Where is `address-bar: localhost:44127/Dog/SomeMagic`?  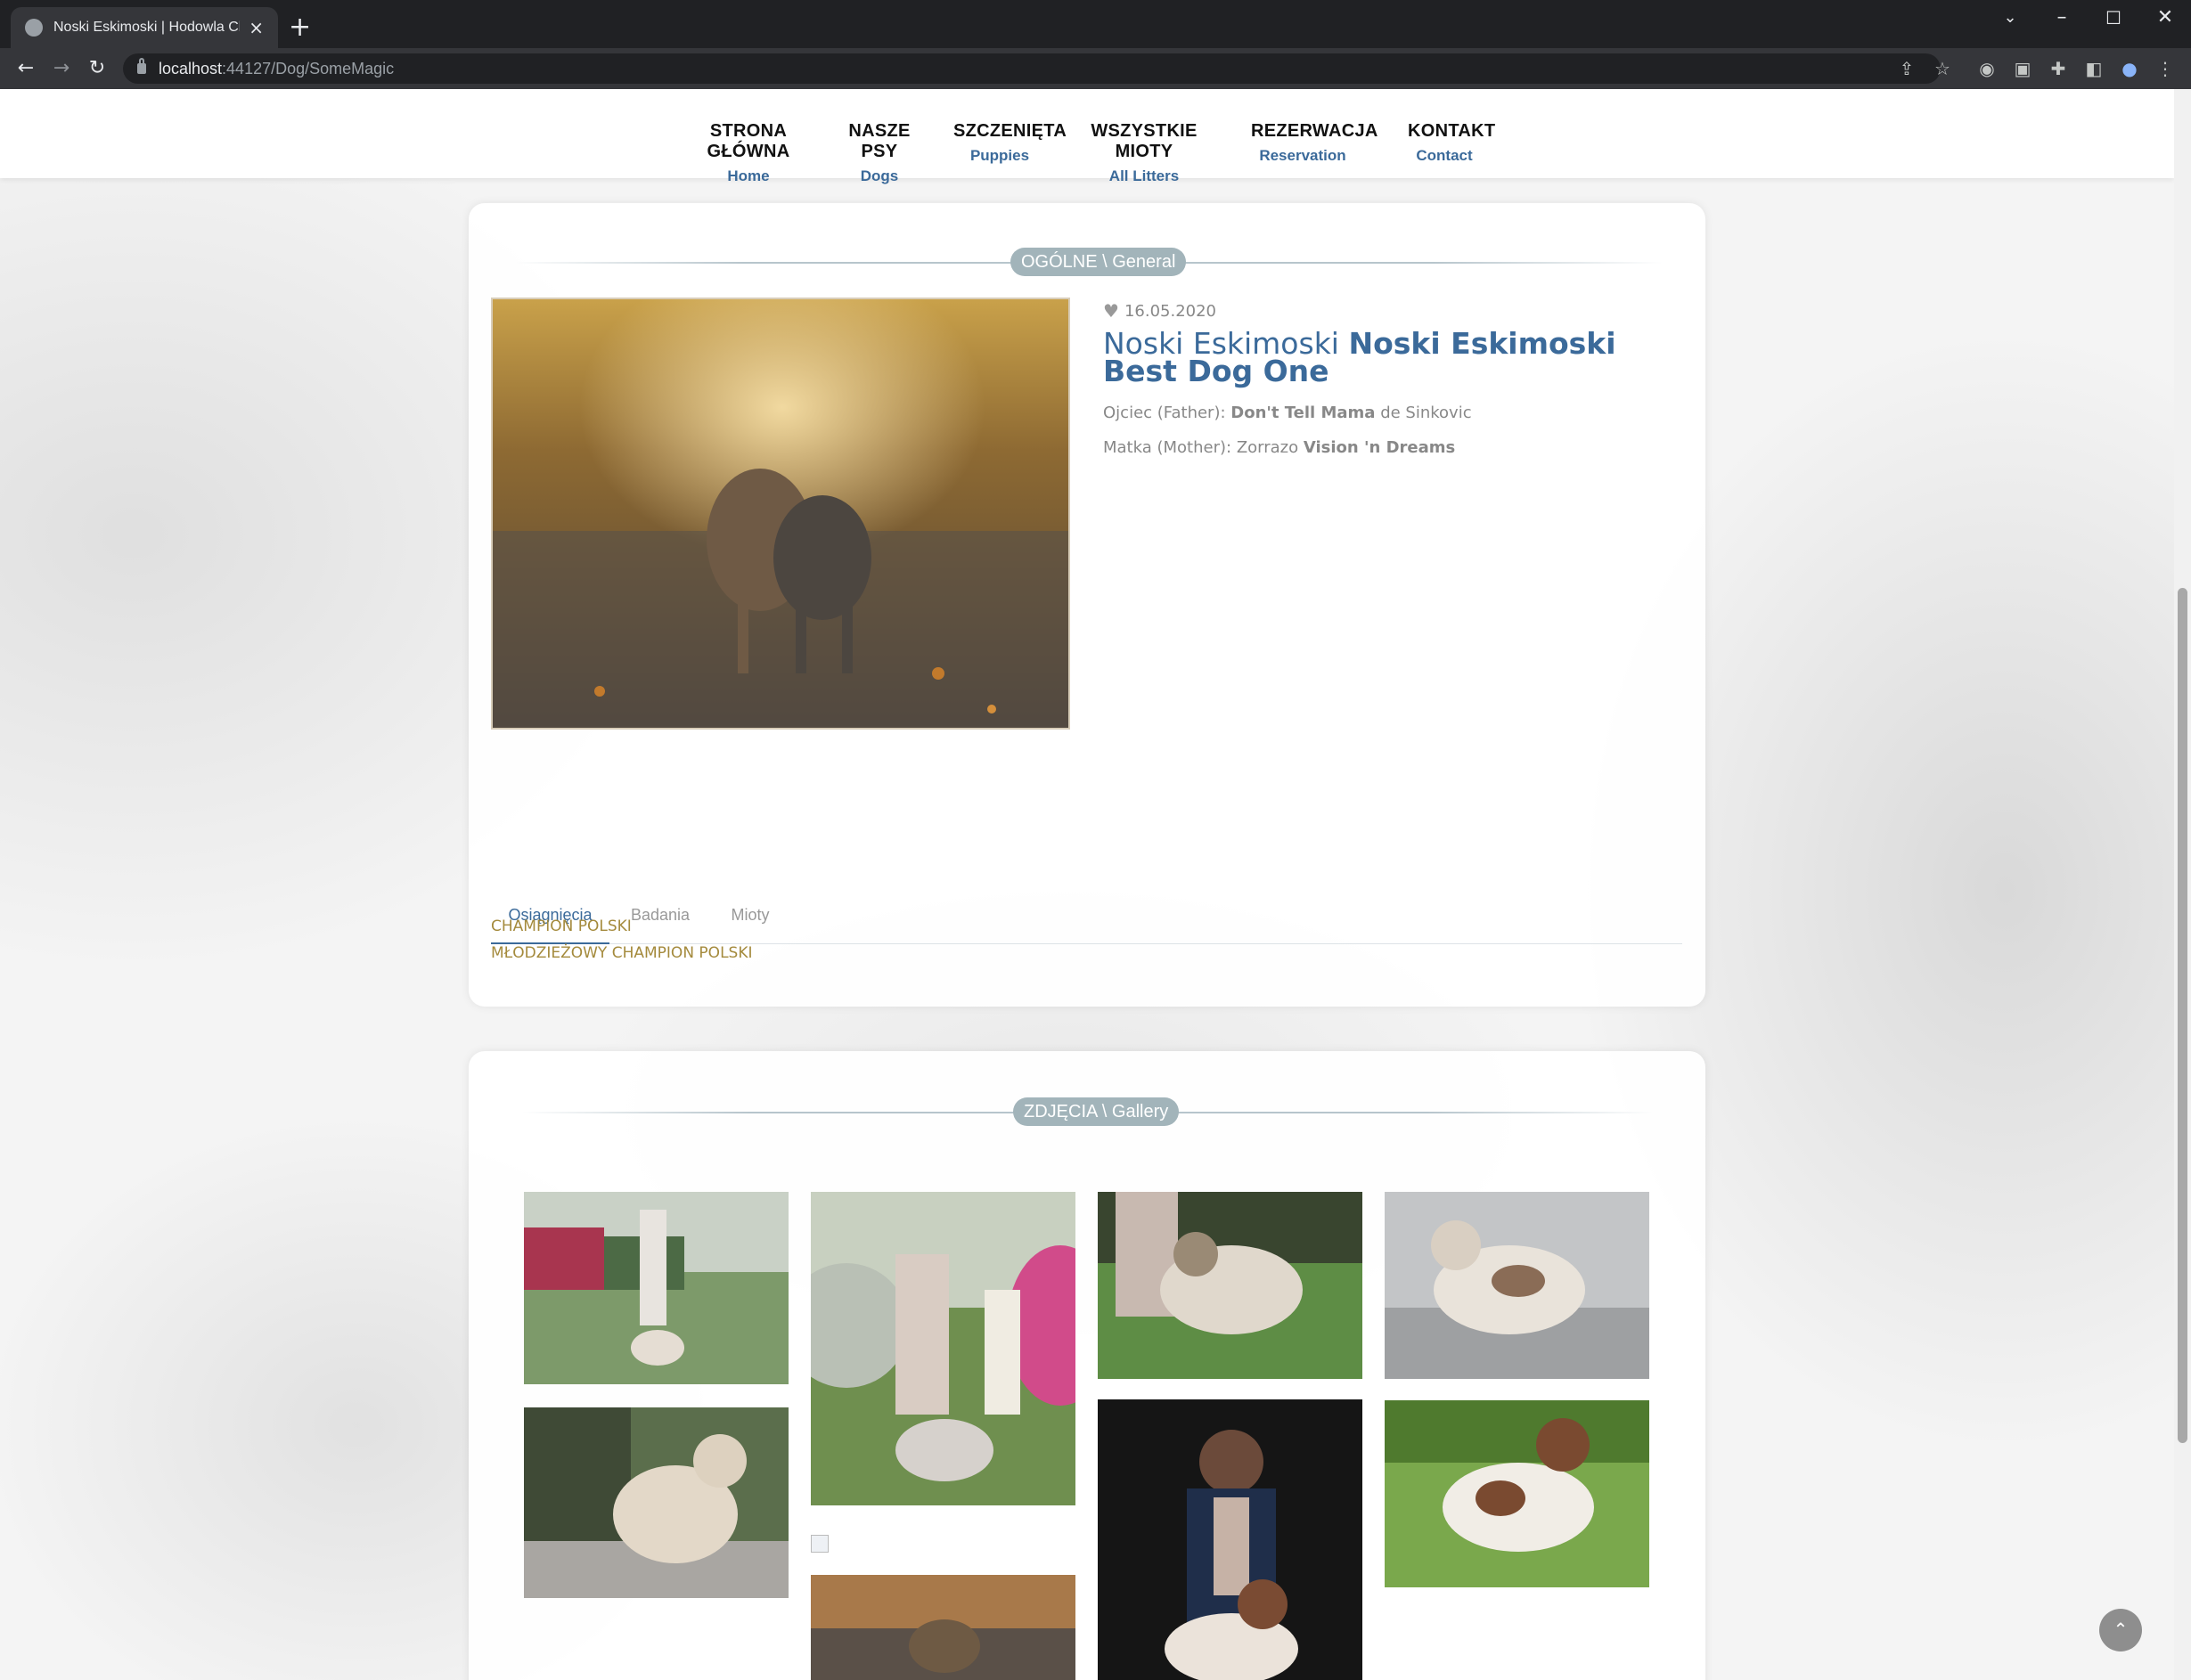 address-bar: localhost:44127/Dog/SomeMagic is located at coordinates (1032, 68).